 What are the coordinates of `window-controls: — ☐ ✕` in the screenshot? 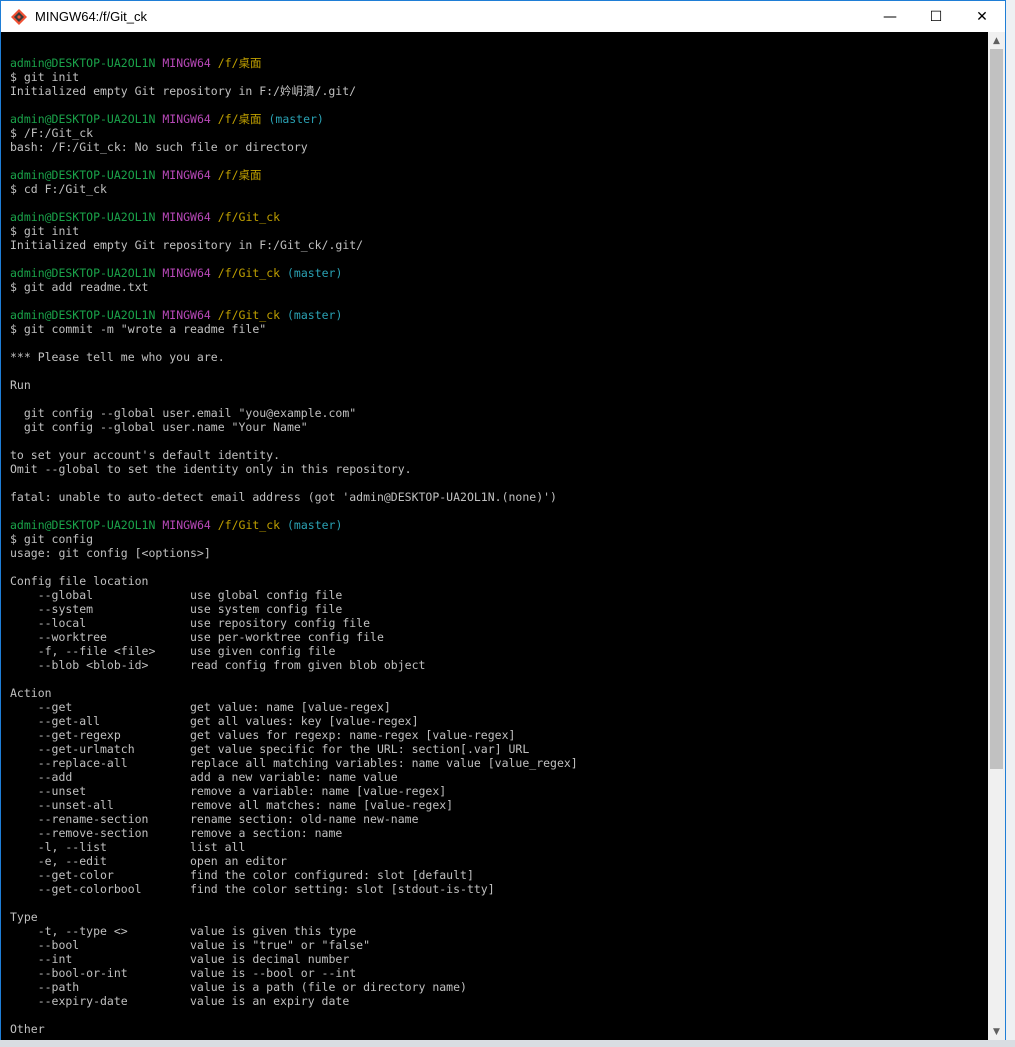 It's located at (936, 16).